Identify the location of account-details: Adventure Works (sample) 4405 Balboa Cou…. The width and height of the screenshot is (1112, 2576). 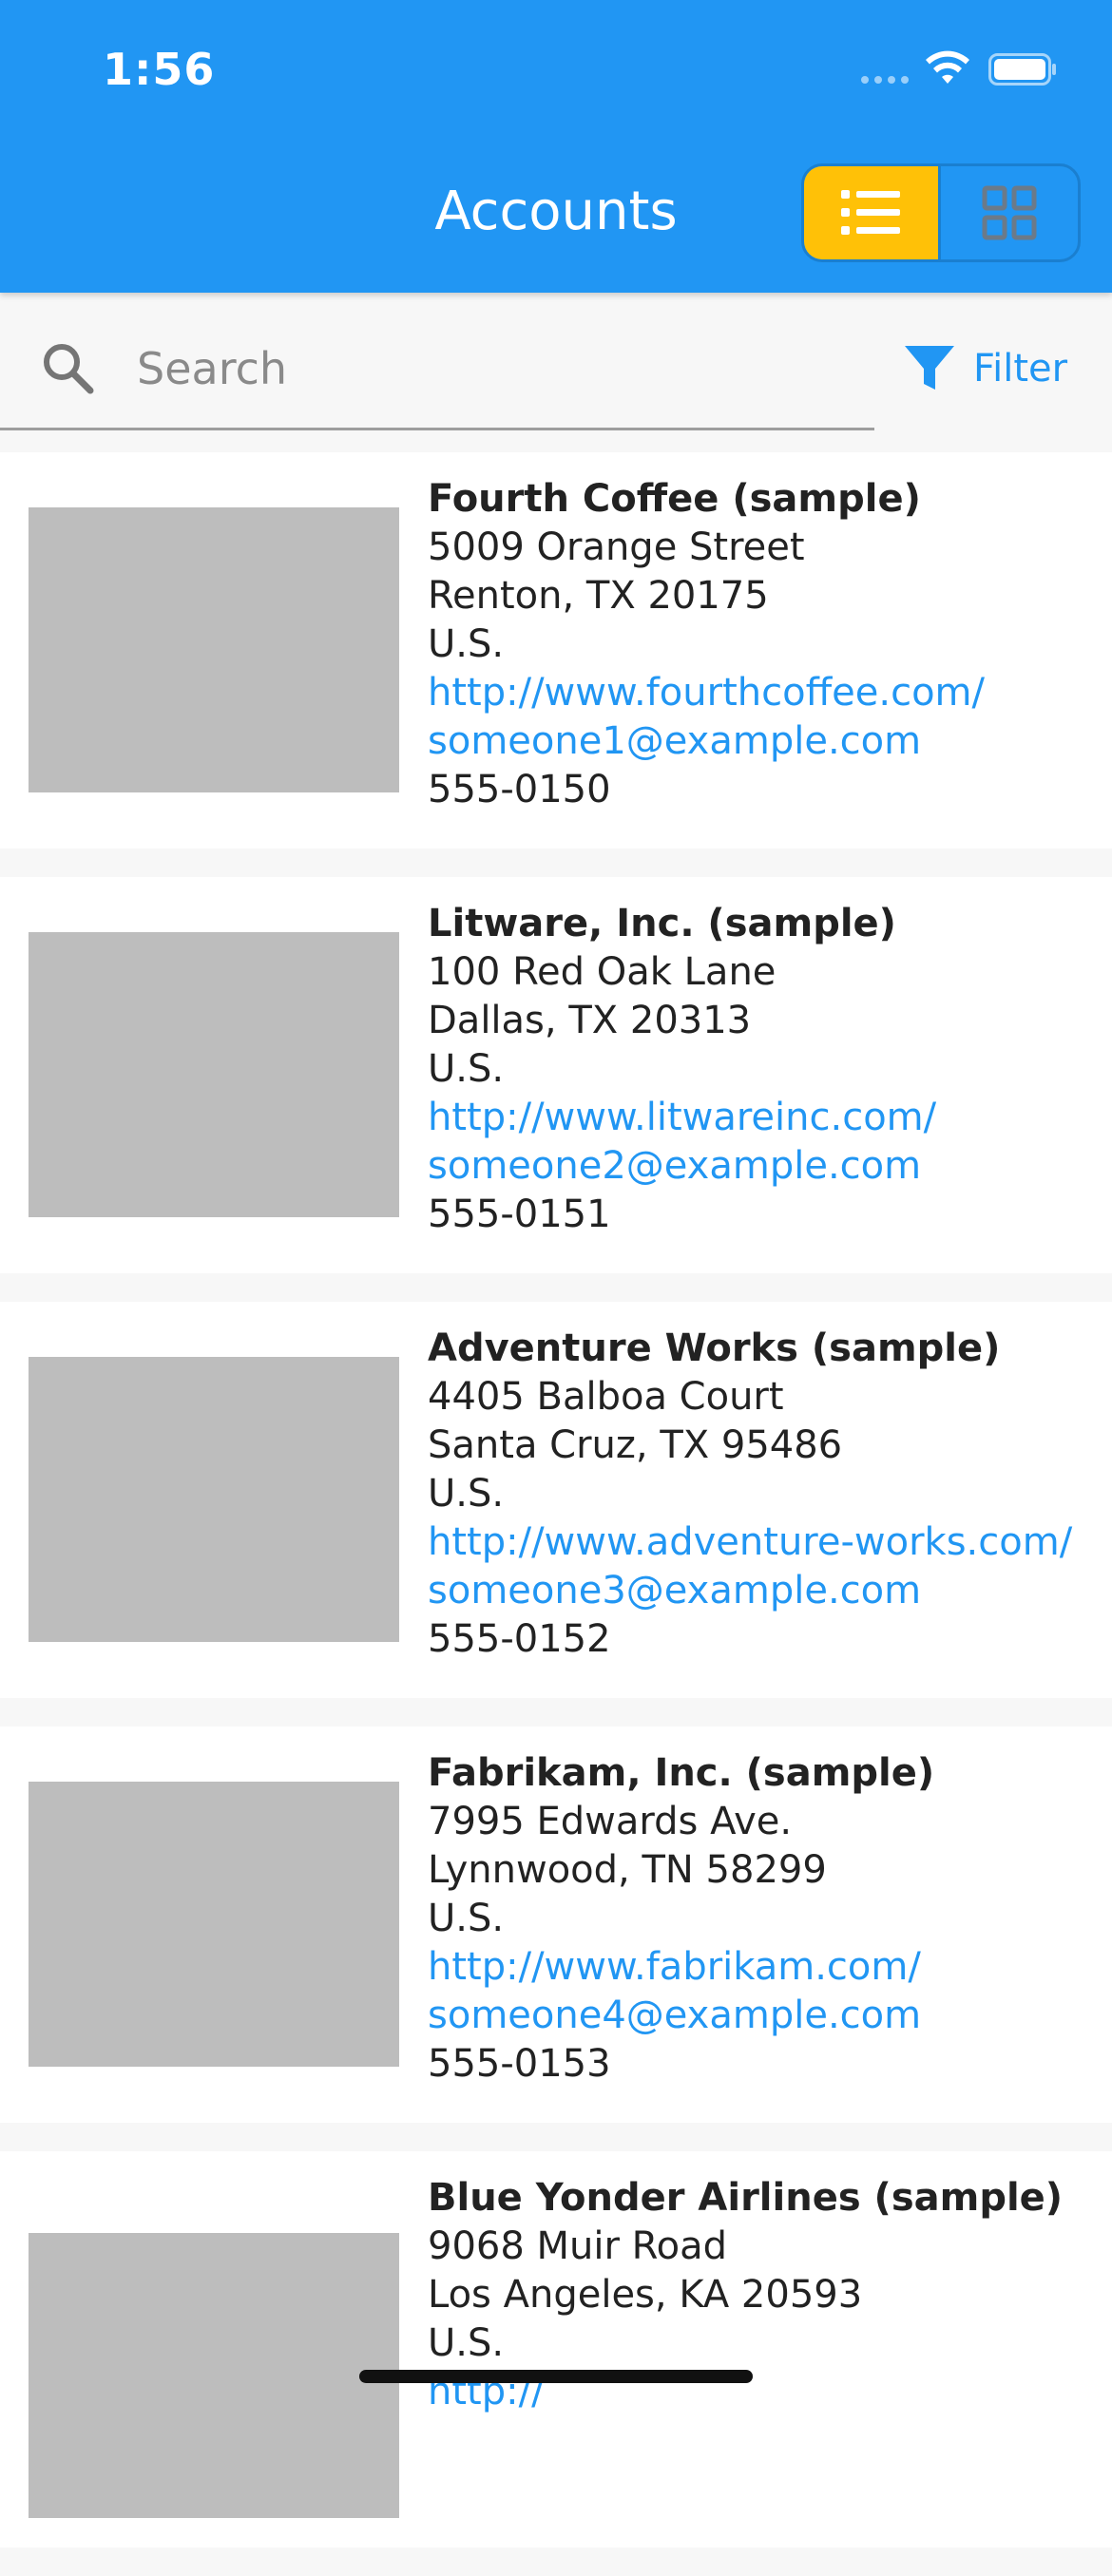
(765, 1494).